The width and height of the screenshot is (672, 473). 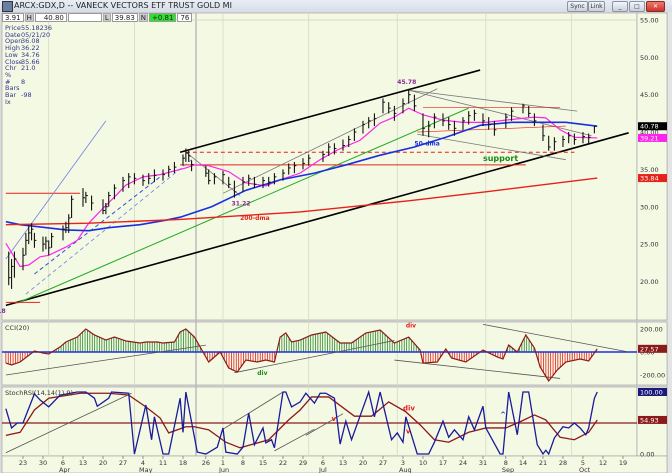 I want to click on x-day-label: 31, so click(x=483, y=463).